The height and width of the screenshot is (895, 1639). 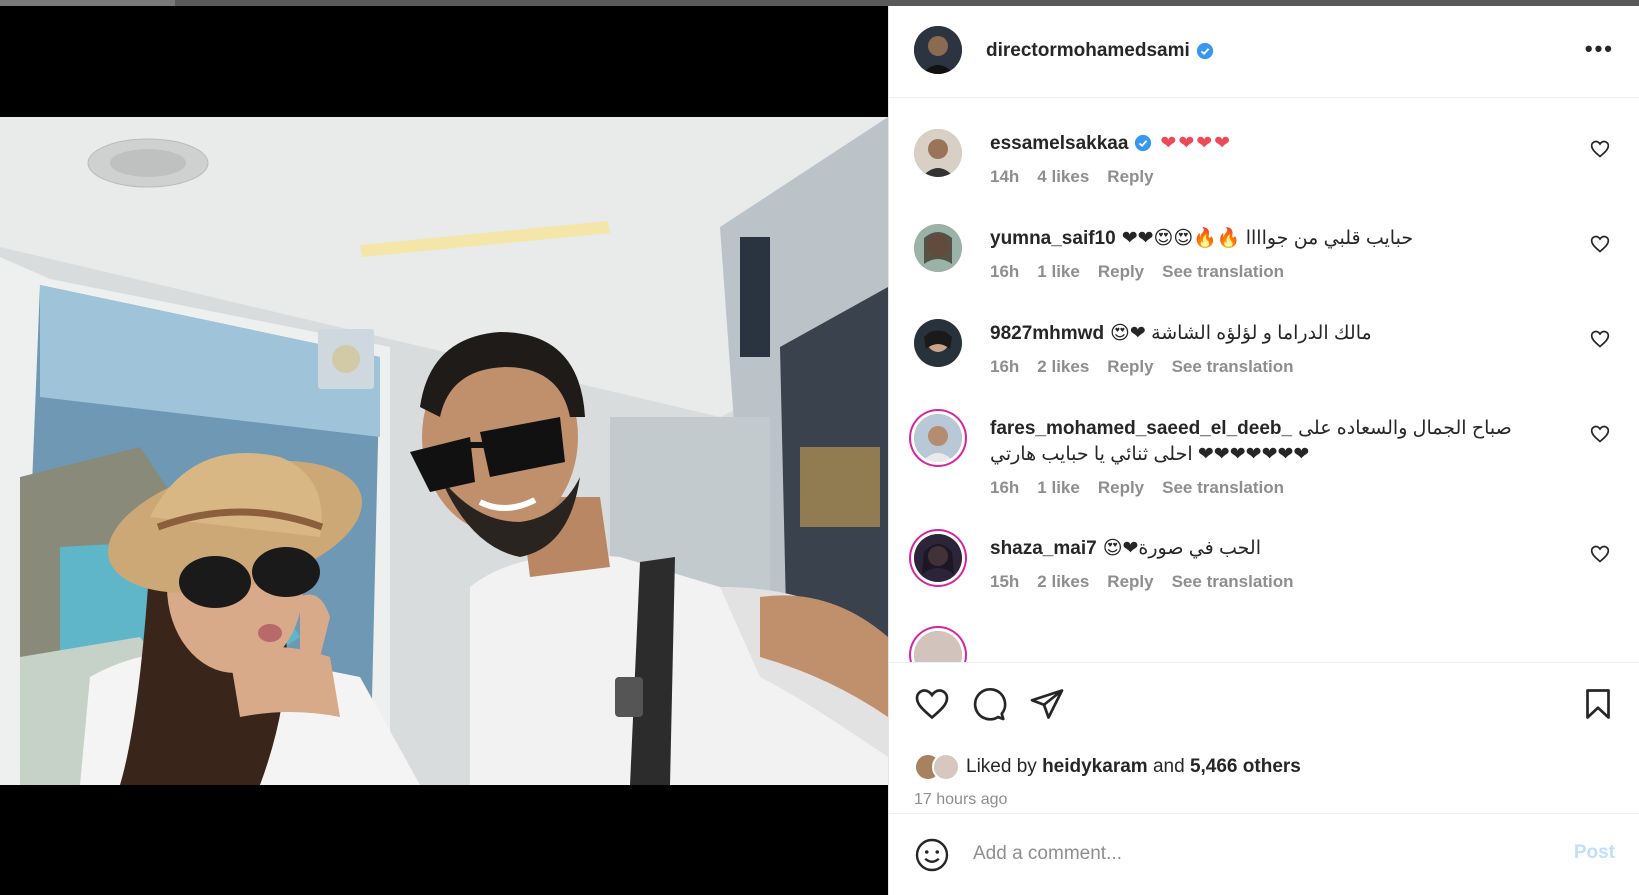 What do you see at coordinates (1594, 853) in the screenshot?
I see `post-comment-button: Post` at bounding box center [1594, 853].